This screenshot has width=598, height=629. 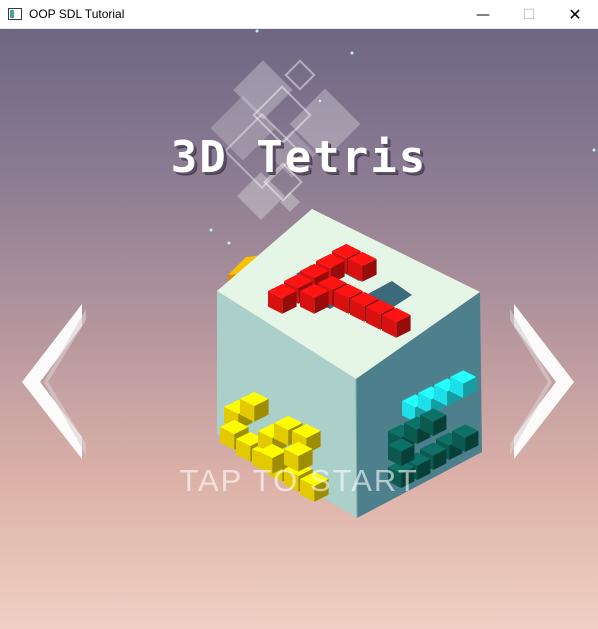 I want to click on chevron-left-icon, so click(x=54, y=381).